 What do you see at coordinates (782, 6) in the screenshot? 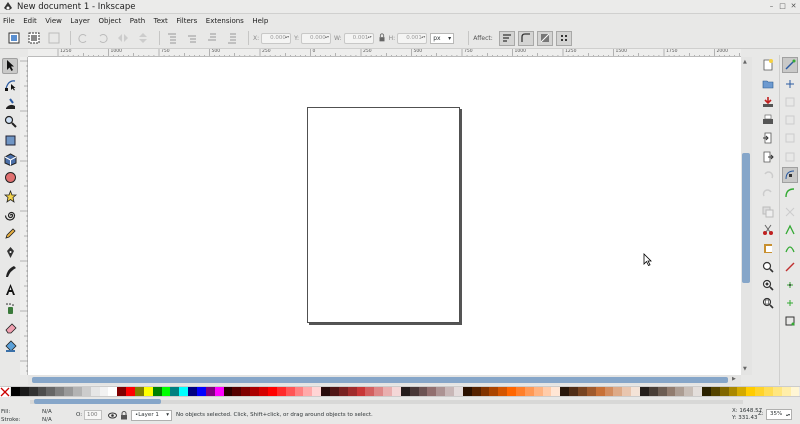
I see `maximize-icon: □` at bounding box center [782, 6].